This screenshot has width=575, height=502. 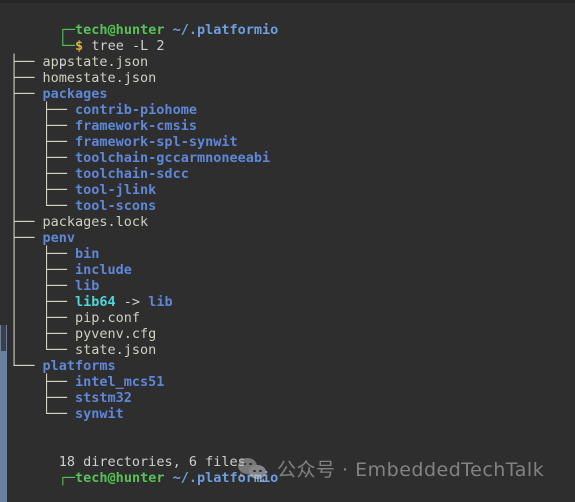 I want to click on prompt-user-host-bottom: tech@hunter, so click(x=120, y=478).